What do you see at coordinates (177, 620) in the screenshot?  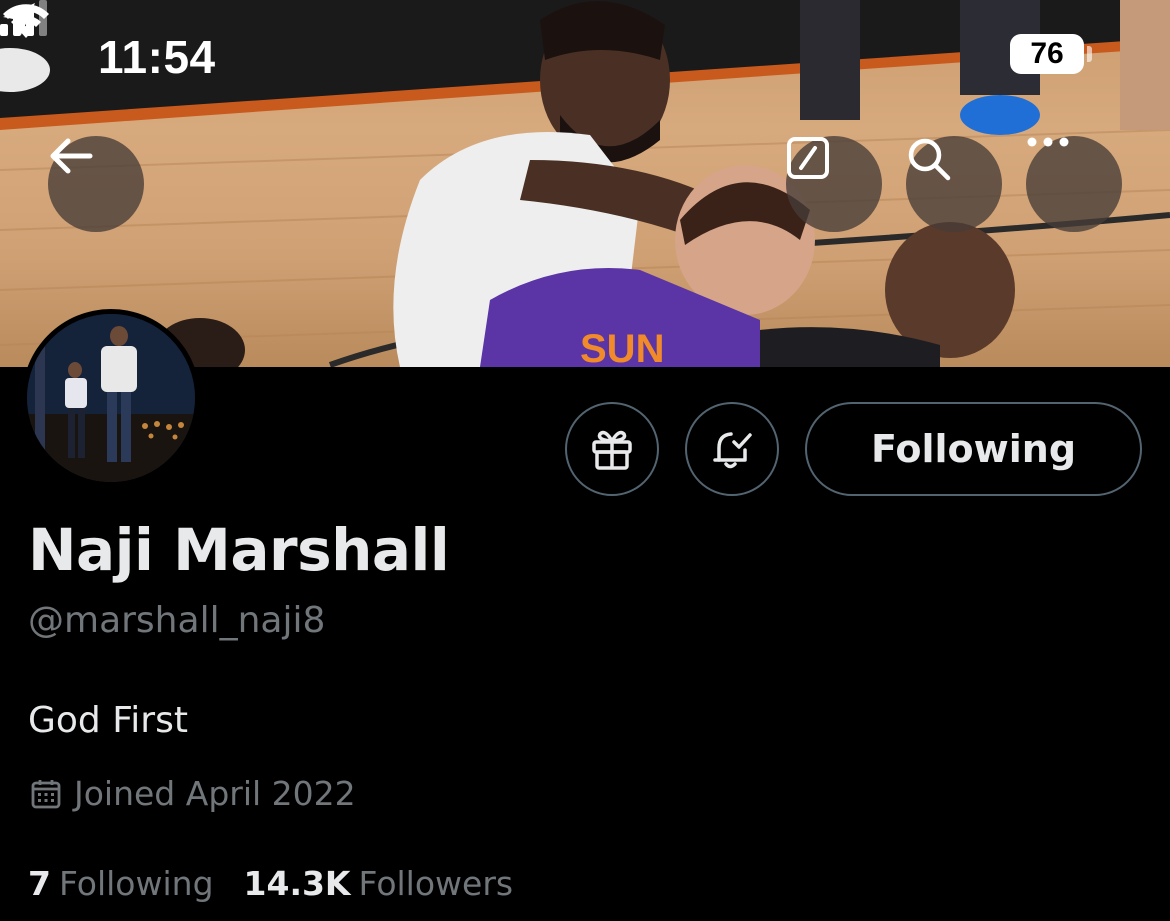 I see `user-handle: @marshall_naji8` at bounding box center [177, 620].